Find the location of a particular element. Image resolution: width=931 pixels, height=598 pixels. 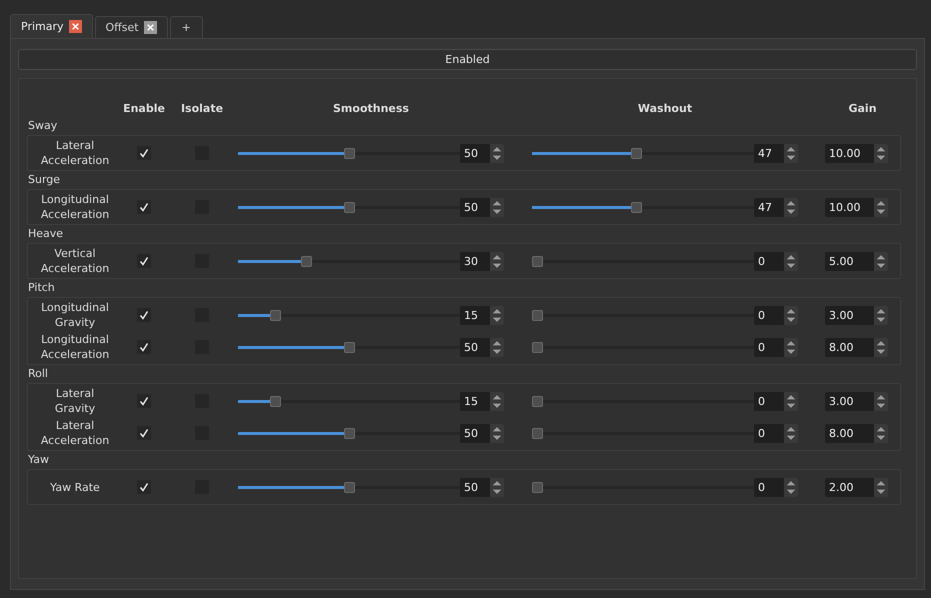

tab: Primary is located at coordinates (51, 26).